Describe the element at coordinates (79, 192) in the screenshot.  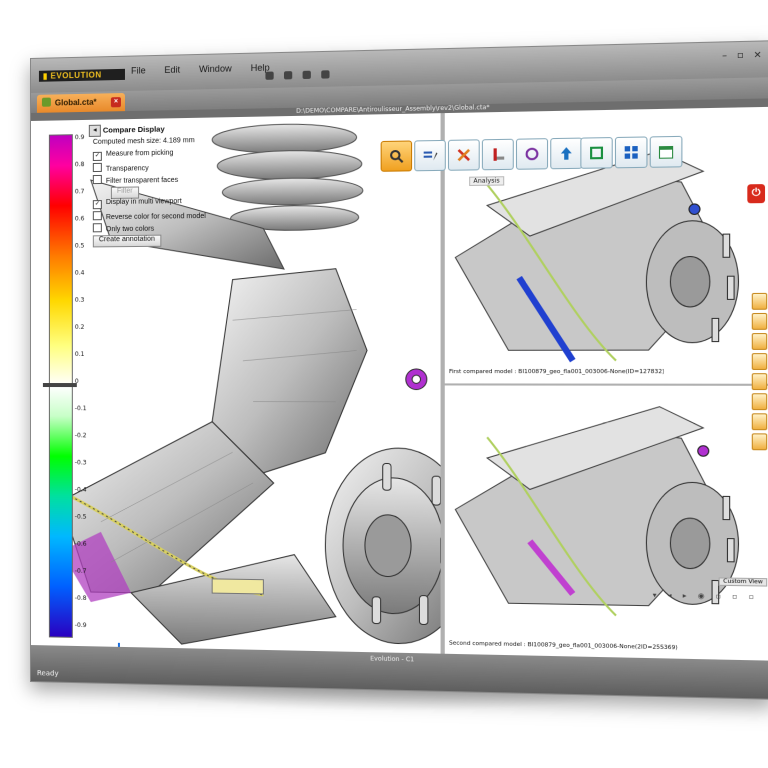
I see `scale-tick: 0.7` at that location.